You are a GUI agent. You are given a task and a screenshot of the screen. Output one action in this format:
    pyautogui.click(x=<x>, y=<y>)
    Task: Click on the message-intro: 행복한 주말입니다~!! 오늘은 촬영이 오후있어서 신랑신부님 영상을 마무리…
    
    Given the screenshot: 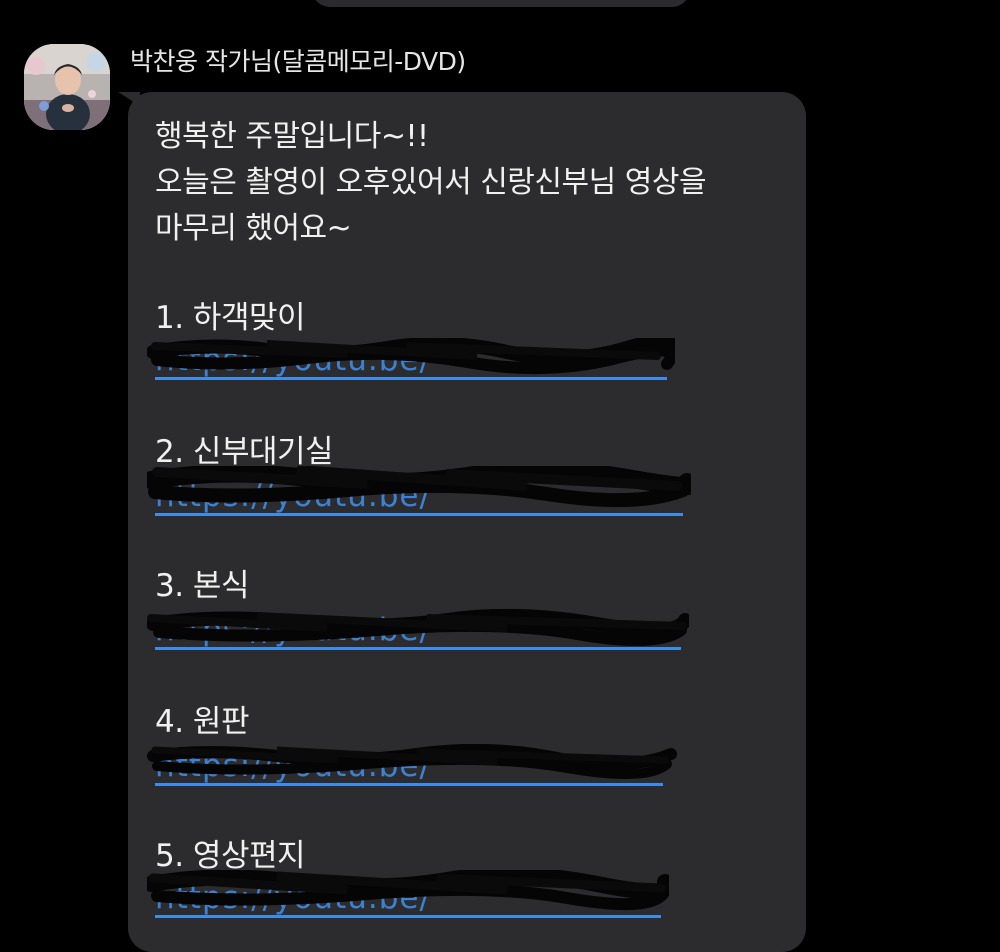 What is the action you would take?
    pyautogui.click(x=475, y=183)
    